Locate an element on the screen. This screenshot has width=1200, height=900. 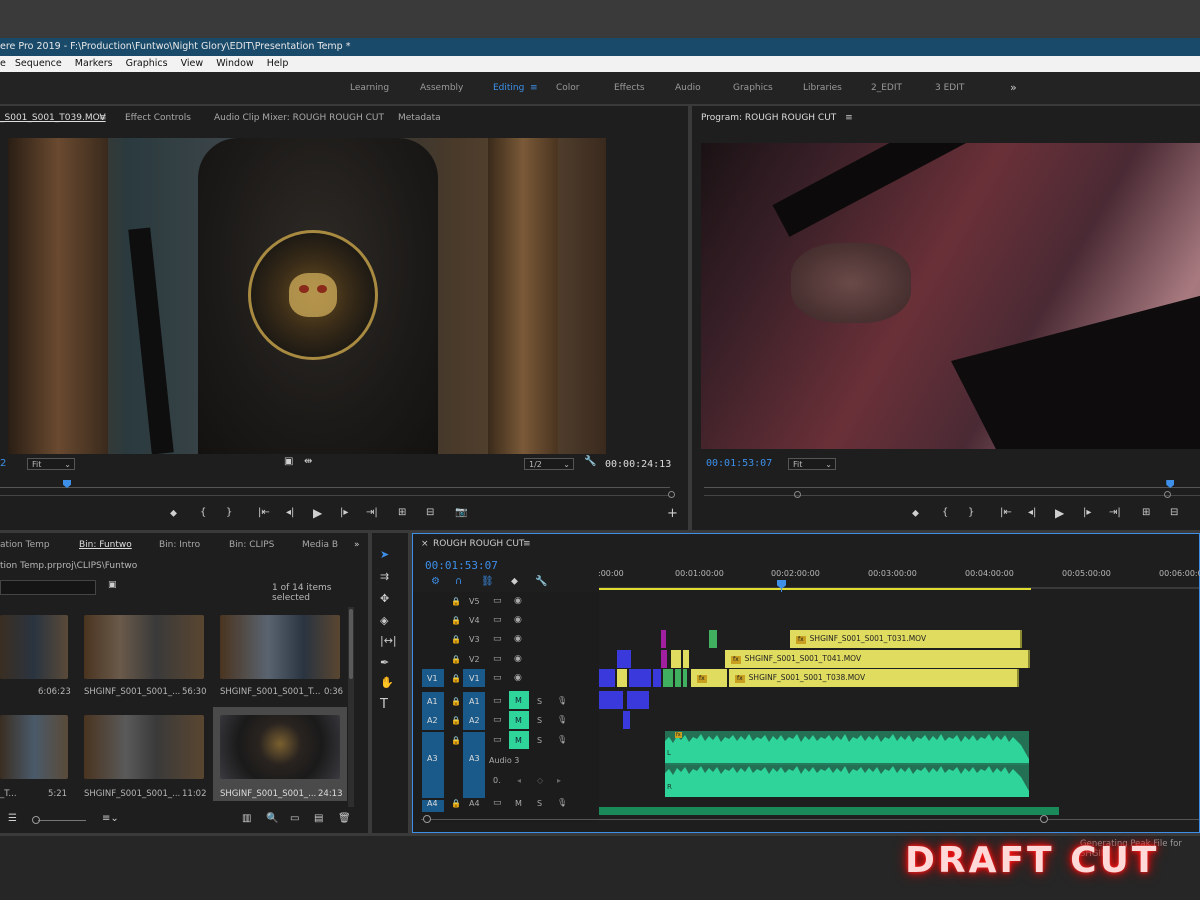
program-zoom-handle-right is located at coordinates (1167, 494).